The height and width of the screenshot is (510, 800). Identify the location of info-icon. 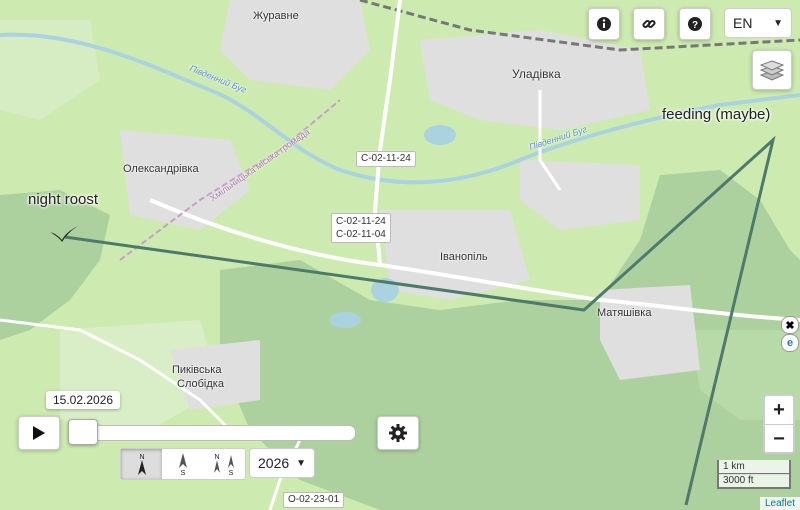
(604, 24).